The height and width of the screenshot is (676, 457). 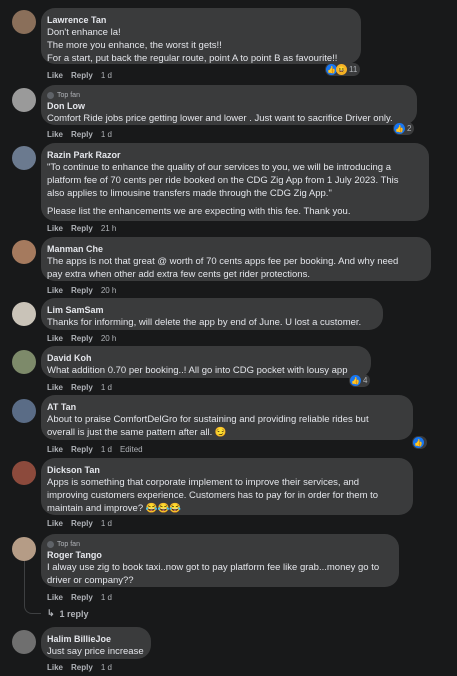 I want to click on reaction-summary: 👍 2, so click(x=404, y=128).